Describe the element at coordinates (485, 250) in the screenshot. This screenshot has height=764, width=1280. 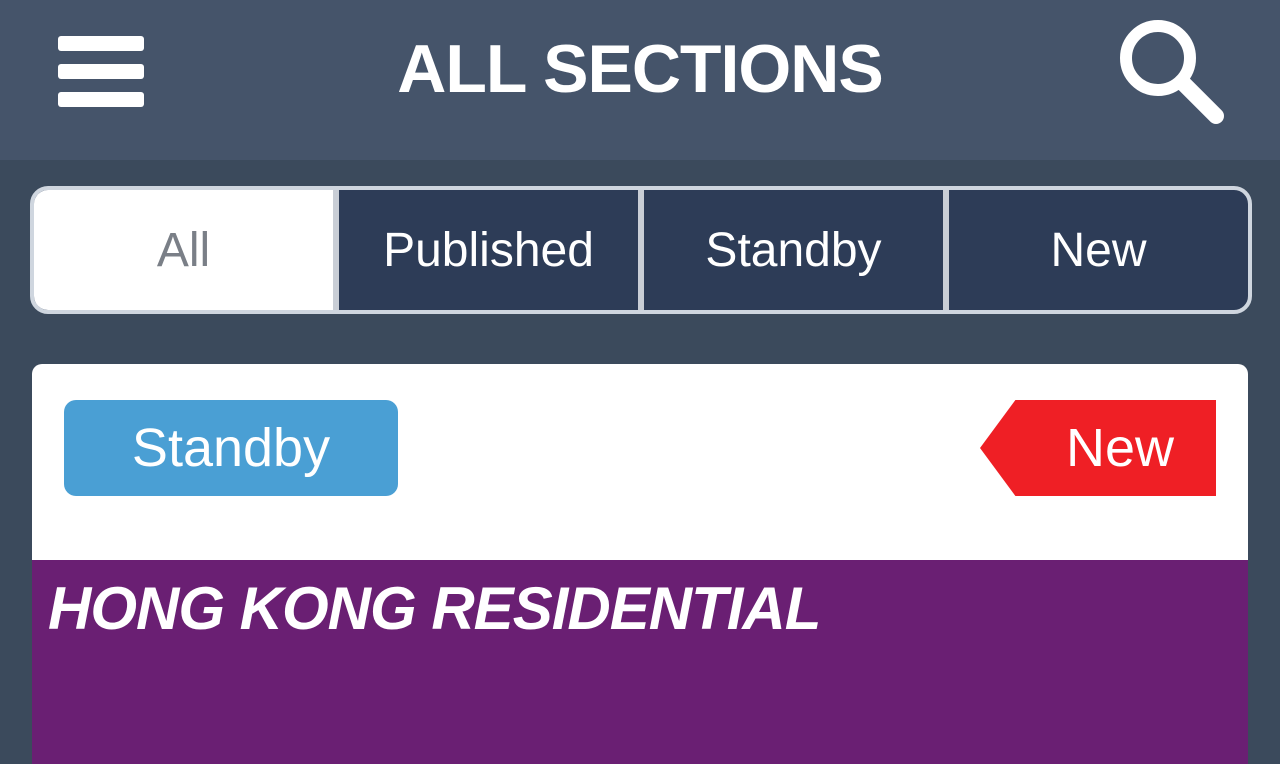
I see `tab-published: Published` at that location.